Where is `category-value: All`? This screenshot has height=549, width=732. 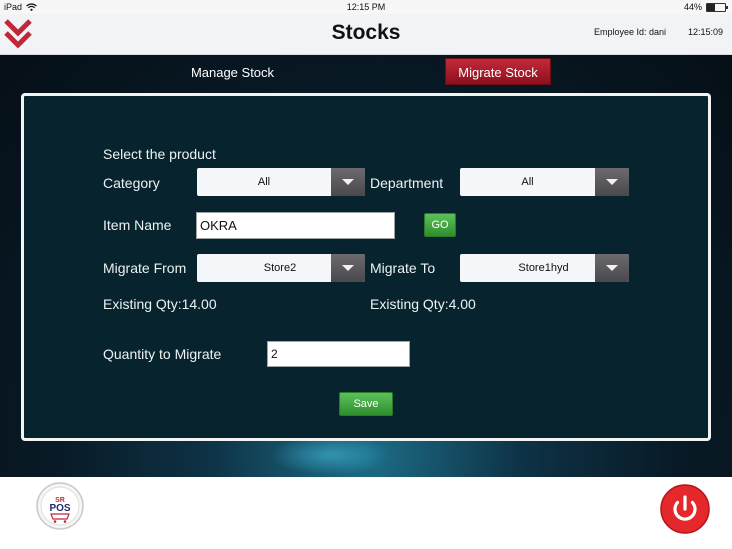 category-value: All is located at coordinates (264, 182).